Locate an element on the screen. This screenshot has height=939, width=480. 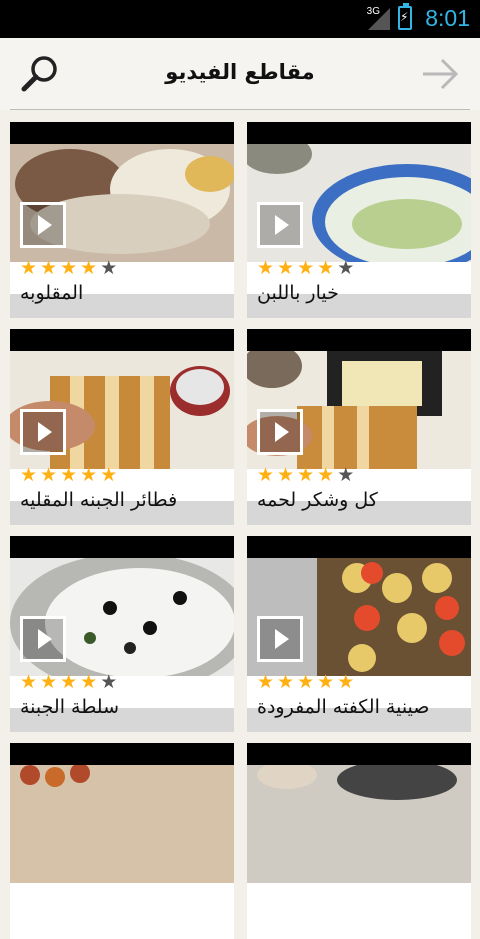
signal-icon is located at coordinates (379, 19).